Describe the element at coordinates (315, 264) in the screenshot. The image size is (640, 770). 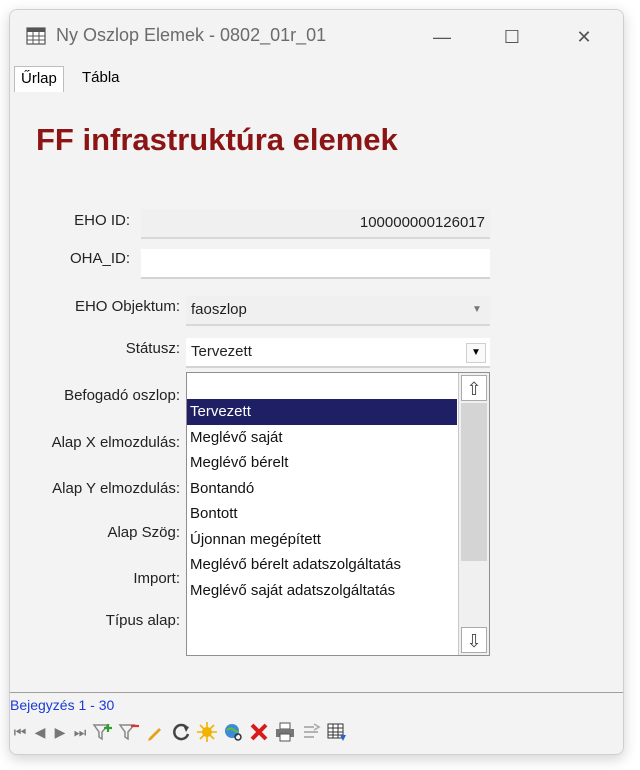
I see `oha-id-input` at that location.